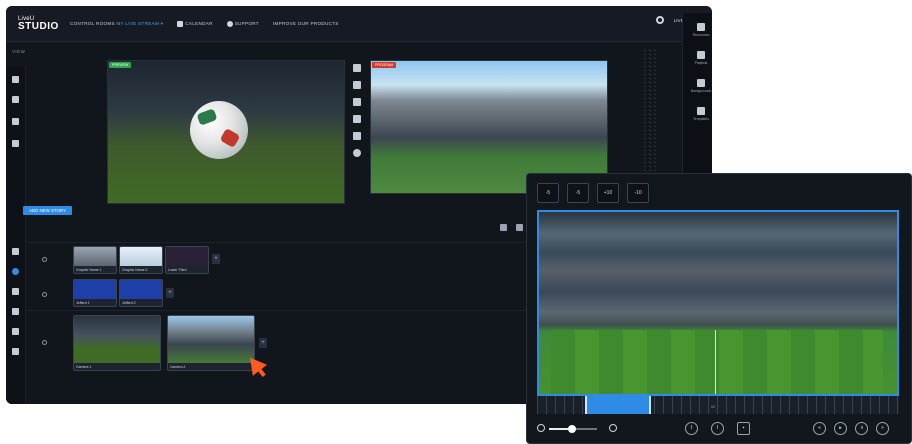 The height and width of the screenshot is (444, 912). I want to click on halfway-line, so click(715, 362).